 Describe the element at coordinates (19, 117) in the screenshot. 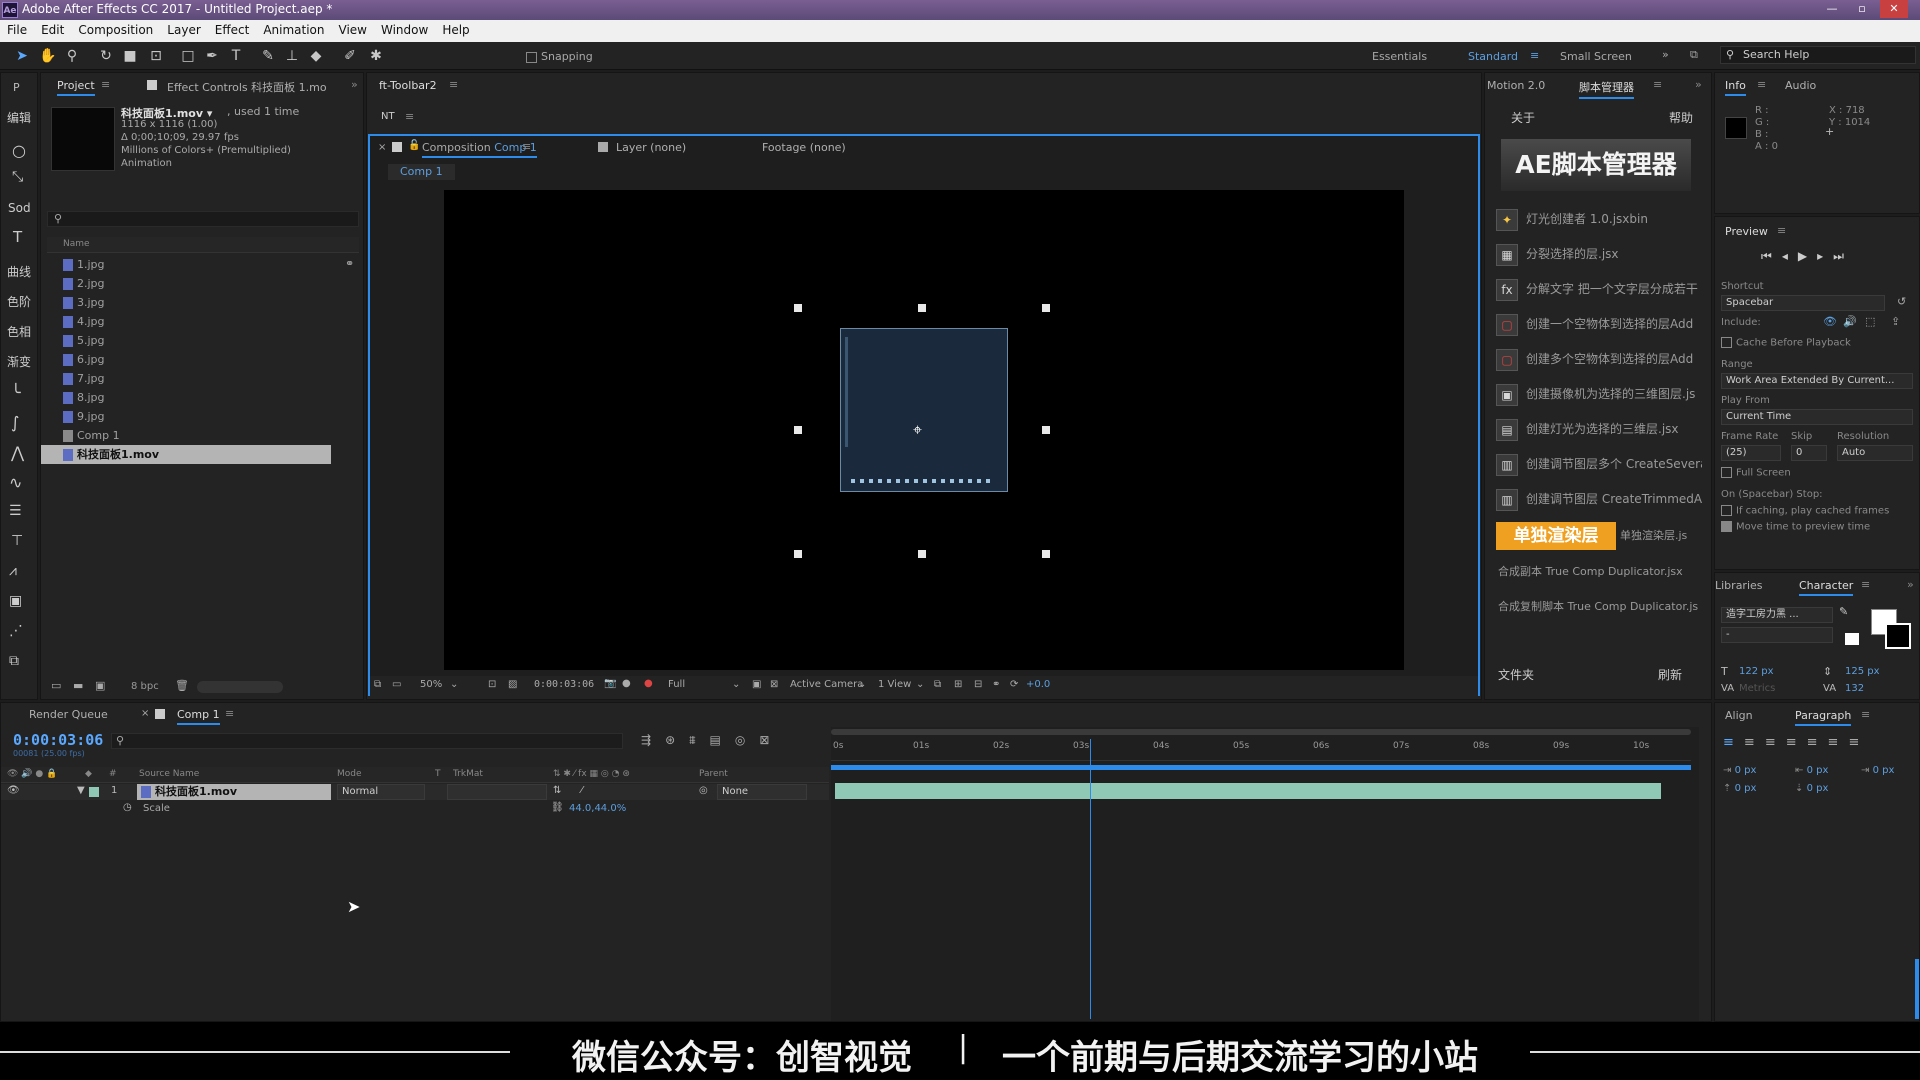

I see `strip-item-edit: 编辑` at that location.